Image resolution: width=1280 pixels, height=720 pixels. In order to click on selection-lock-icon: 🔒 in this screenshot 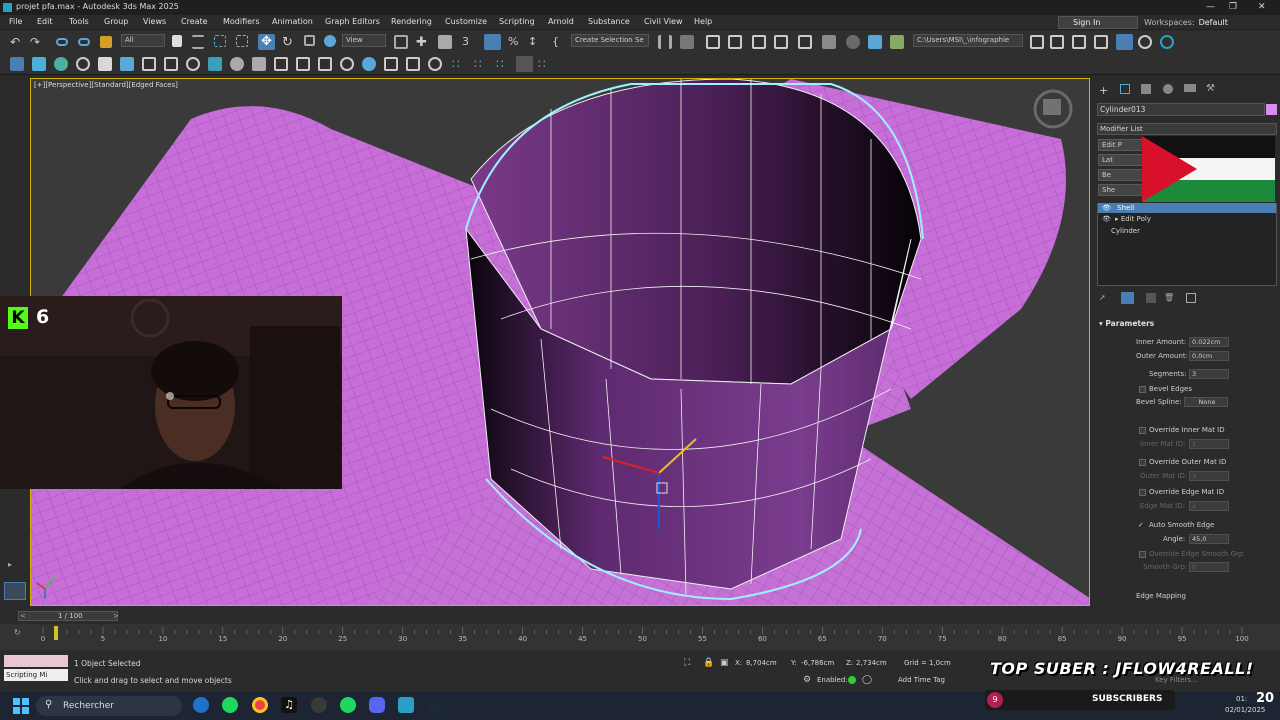, I will do `click(708, 663)`.